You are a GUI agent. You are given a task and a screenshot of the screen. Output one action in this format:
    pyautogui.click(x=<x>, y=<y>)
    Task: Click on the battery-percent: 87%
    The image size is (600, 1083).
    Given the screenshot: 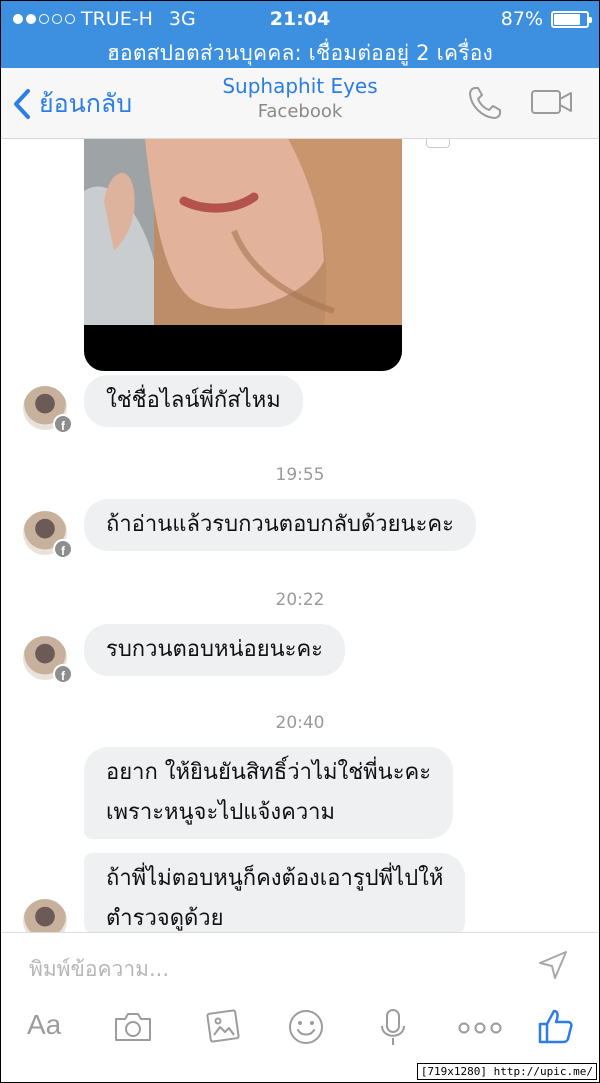 What is the action you would take?
    pyautogui.click(x=521, y=19)
    